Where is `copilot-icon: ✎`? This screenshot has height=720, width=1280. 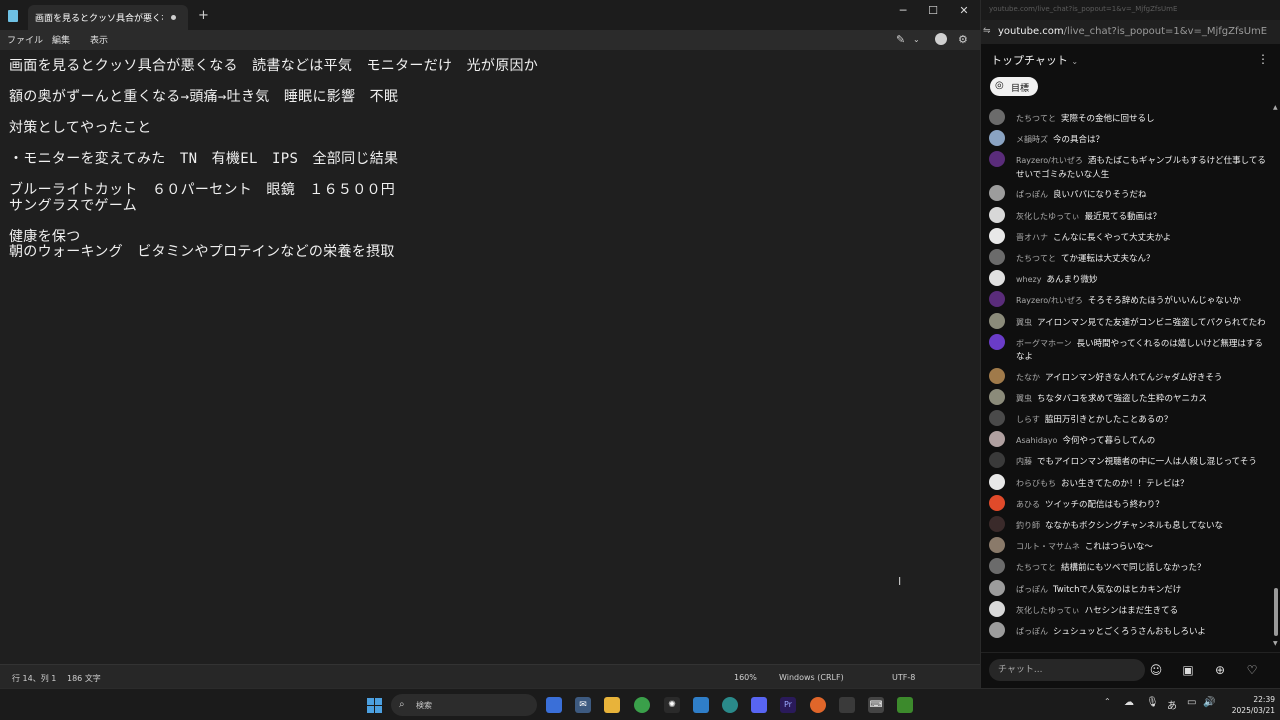 copilot-icon: ✎ is located at coordinates (900, 39).